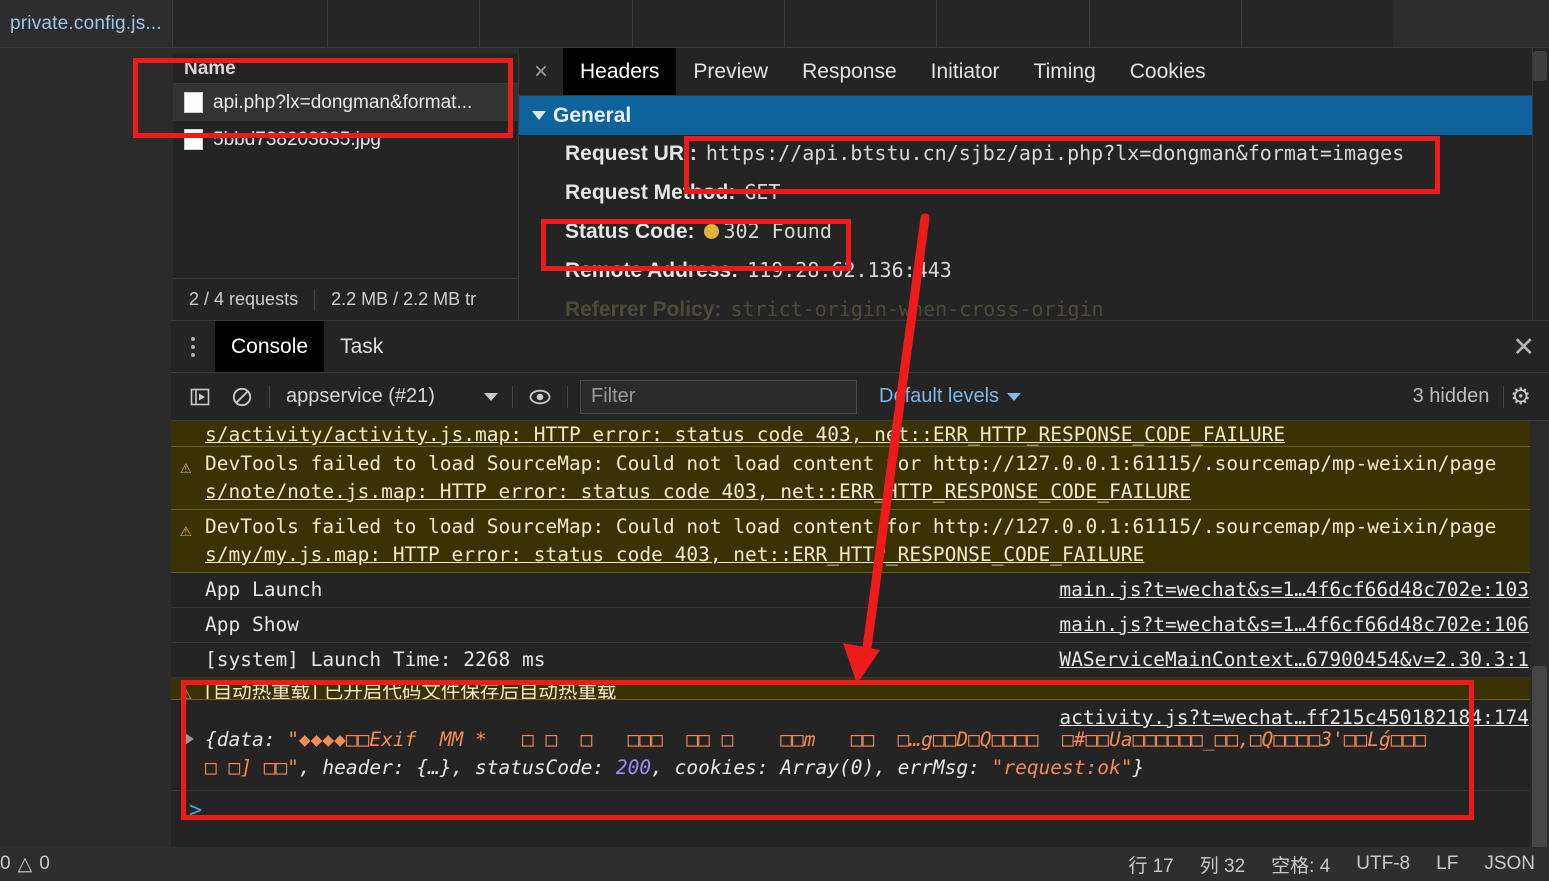 This screenshot has width=1549, height=881. What do you see at coordinates (1034, 115) in the screenshot?
I see `general-section-header: General` at bounding box center [1034, 115].